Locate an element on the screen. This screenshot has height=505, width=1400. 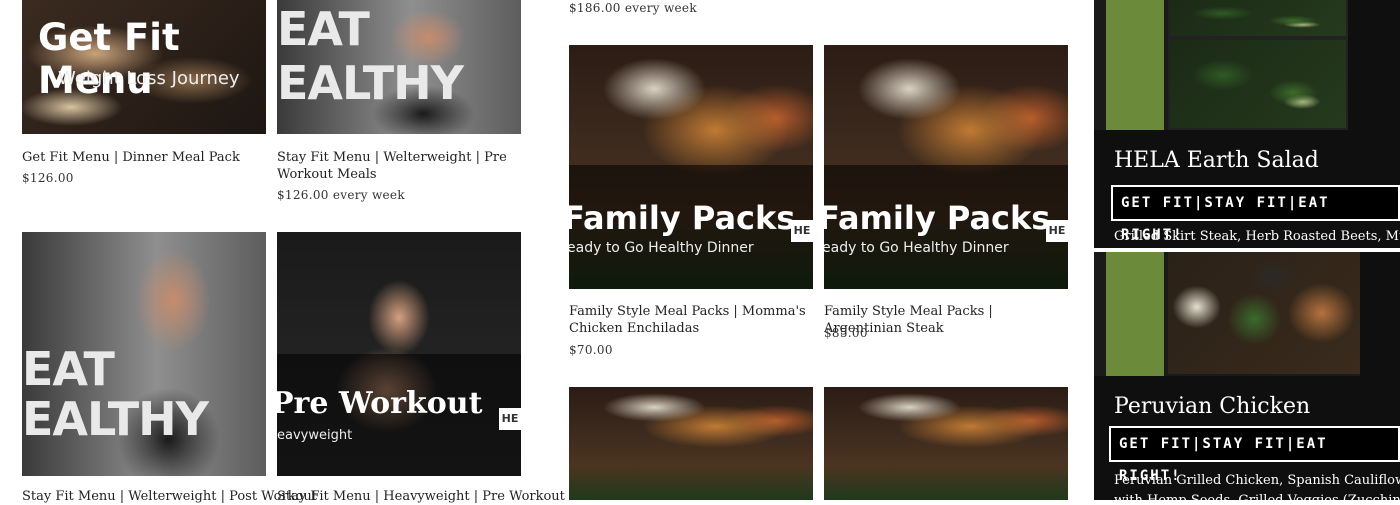
product-image-stay-fit-post: EAT EALTHY is located at coordinates (144, 354).